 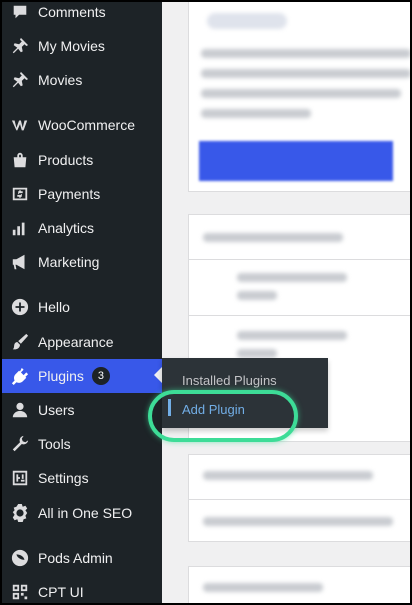 I want to click on woocommerce-icon, so click(x=20, y=125).